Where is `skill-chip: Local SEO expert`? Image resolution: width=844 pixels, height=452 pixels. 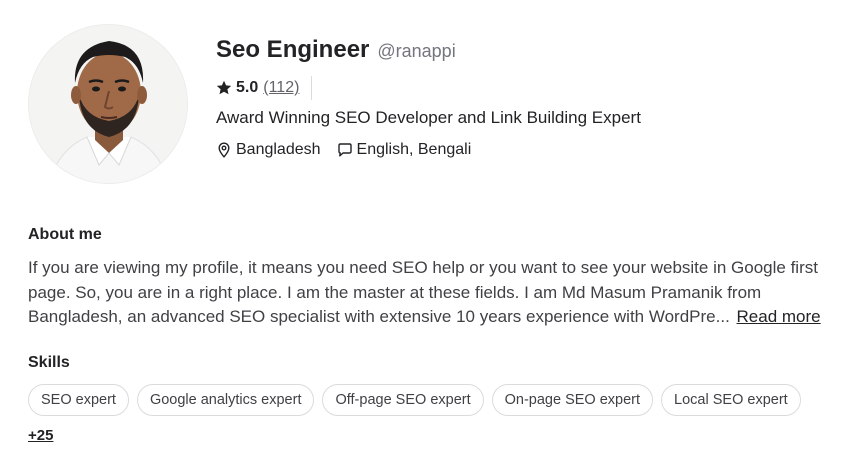 skill-chip: Local SEO expert is located at coordinates (731, 400).